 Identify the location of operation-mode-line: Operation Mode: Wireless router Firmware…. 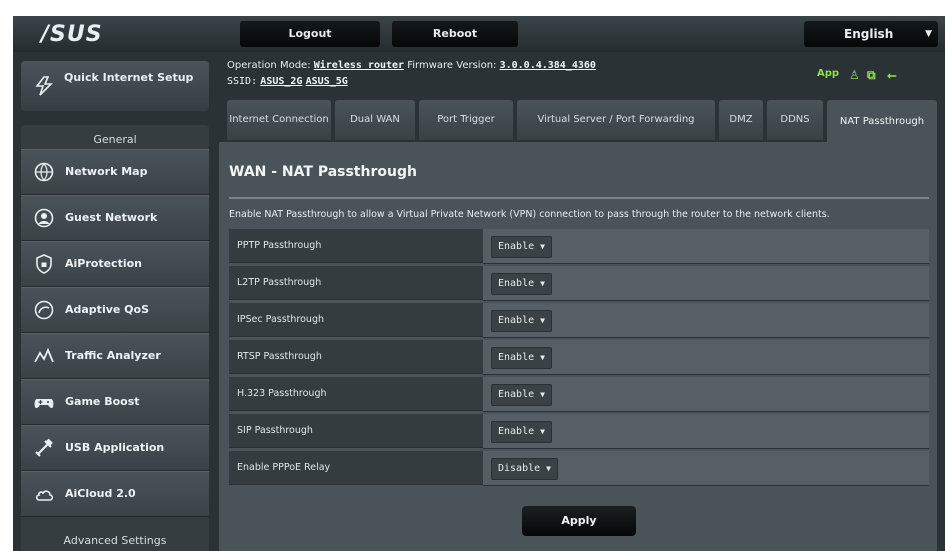
(411, 65).